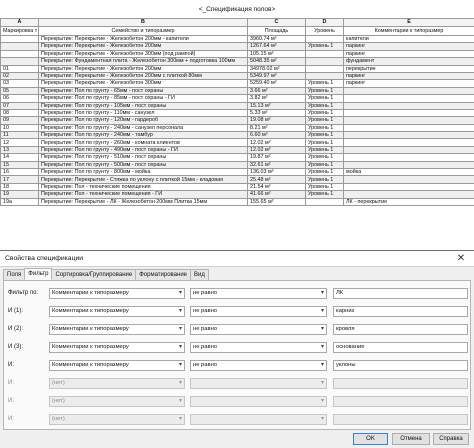 This screenshot has height=448, width=474. Describe the element at coordinates (400, 347) in the screenshot. I see `filter-value-input: основание` at that location.